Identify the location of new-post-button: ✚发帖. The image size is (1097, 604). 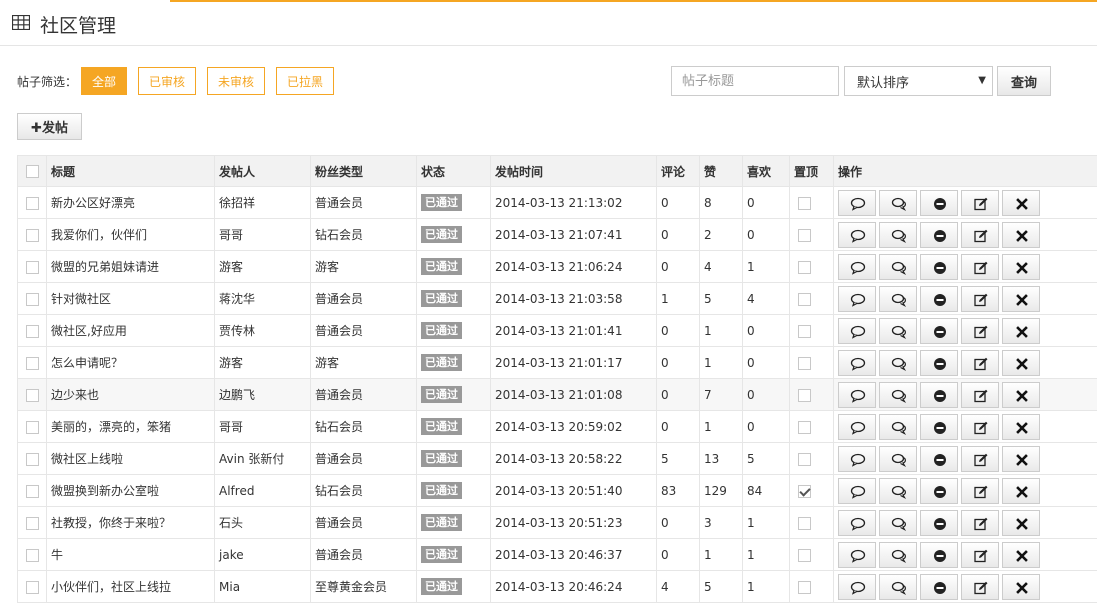
(49, 126).